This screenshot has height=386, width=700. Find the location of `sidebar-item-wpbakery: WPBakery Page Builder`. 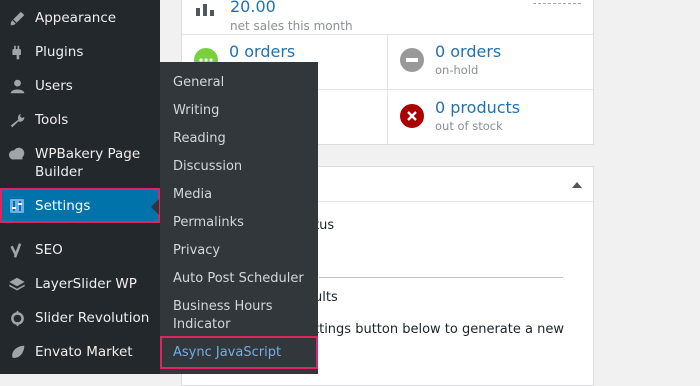

sidebar-item-wpbakery: WPBakery Page Builder is located at coordinates (80, 163).